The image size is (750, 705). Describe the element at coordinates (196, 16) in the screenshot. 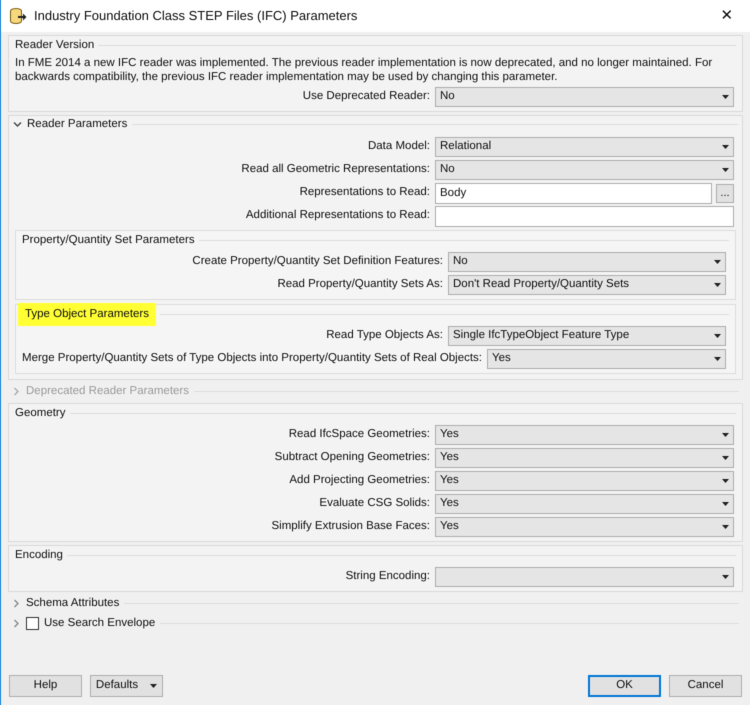

I see `window-title: Industry Foundation Class STEP Files (IFC) Parameters` at that location.